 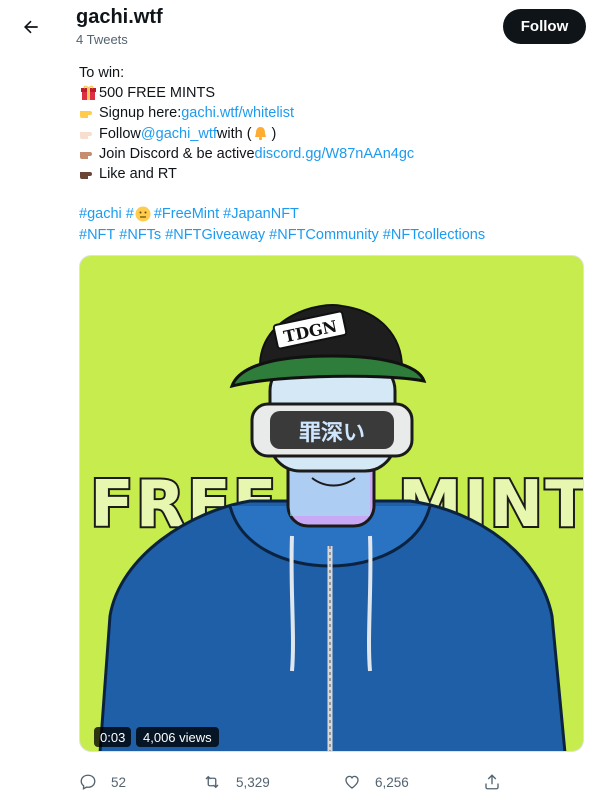 I want to click on prize-text: 500 FREE MINTS, so click(x=157, y=93).